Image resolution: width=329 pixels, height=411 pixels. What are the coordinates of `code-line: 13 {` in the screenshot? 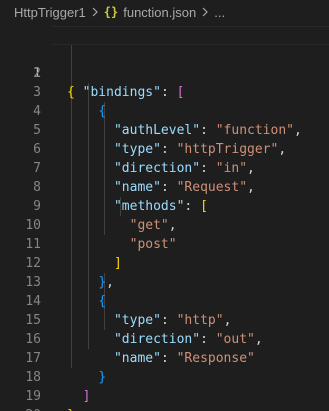 It's located at (164, 281).